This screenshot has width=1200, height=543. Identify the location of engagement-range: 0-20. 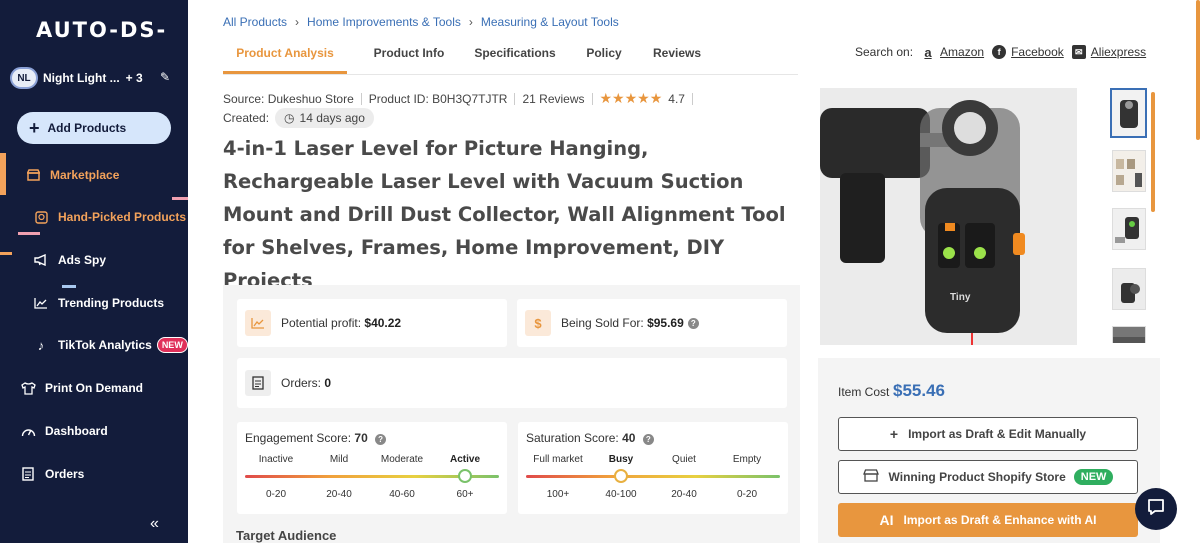
(276, 494).